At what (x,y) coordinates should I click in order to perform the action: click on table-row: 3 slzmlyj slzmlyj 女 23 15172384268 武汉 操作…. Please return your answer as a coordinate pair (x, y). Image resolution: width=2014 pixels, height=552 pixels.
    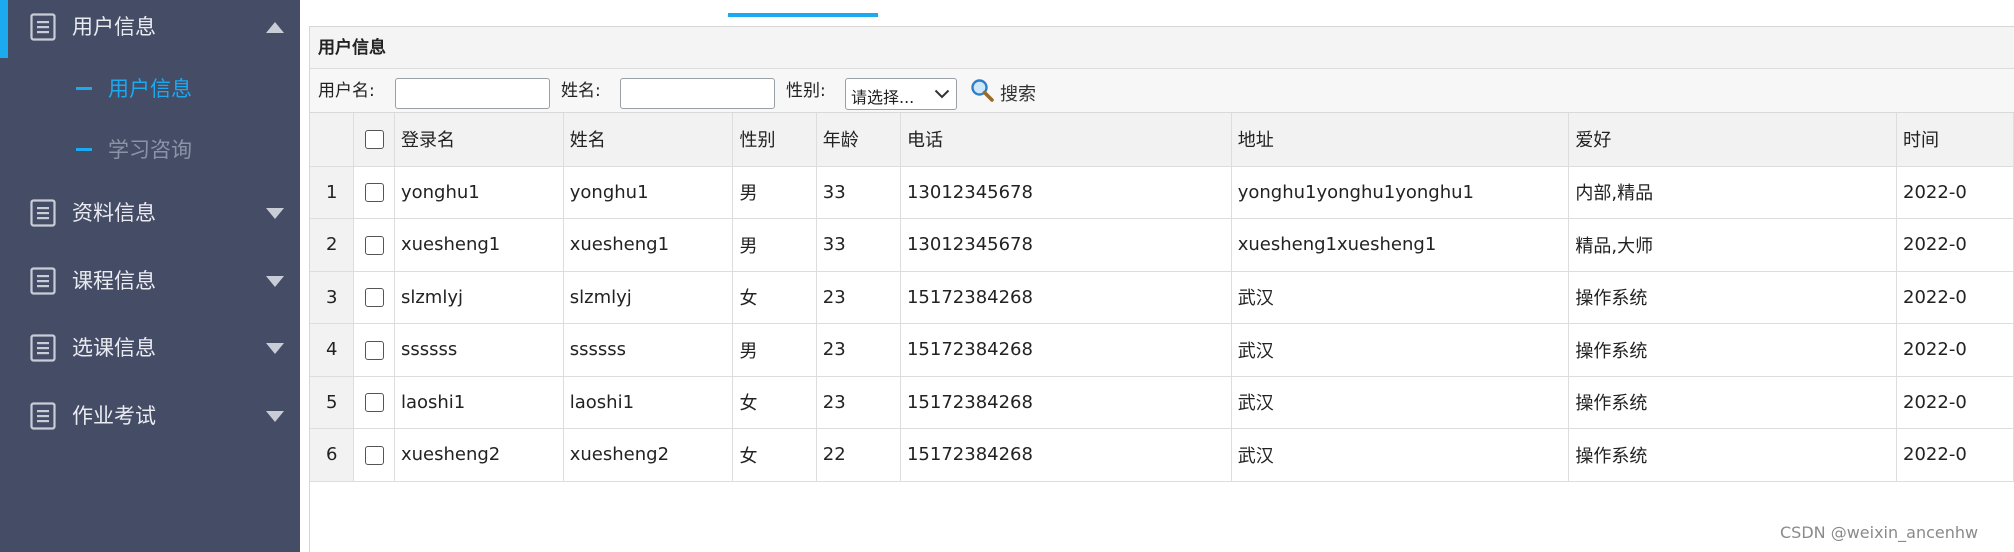
    Looking at the image, I should click on (1162, 297).